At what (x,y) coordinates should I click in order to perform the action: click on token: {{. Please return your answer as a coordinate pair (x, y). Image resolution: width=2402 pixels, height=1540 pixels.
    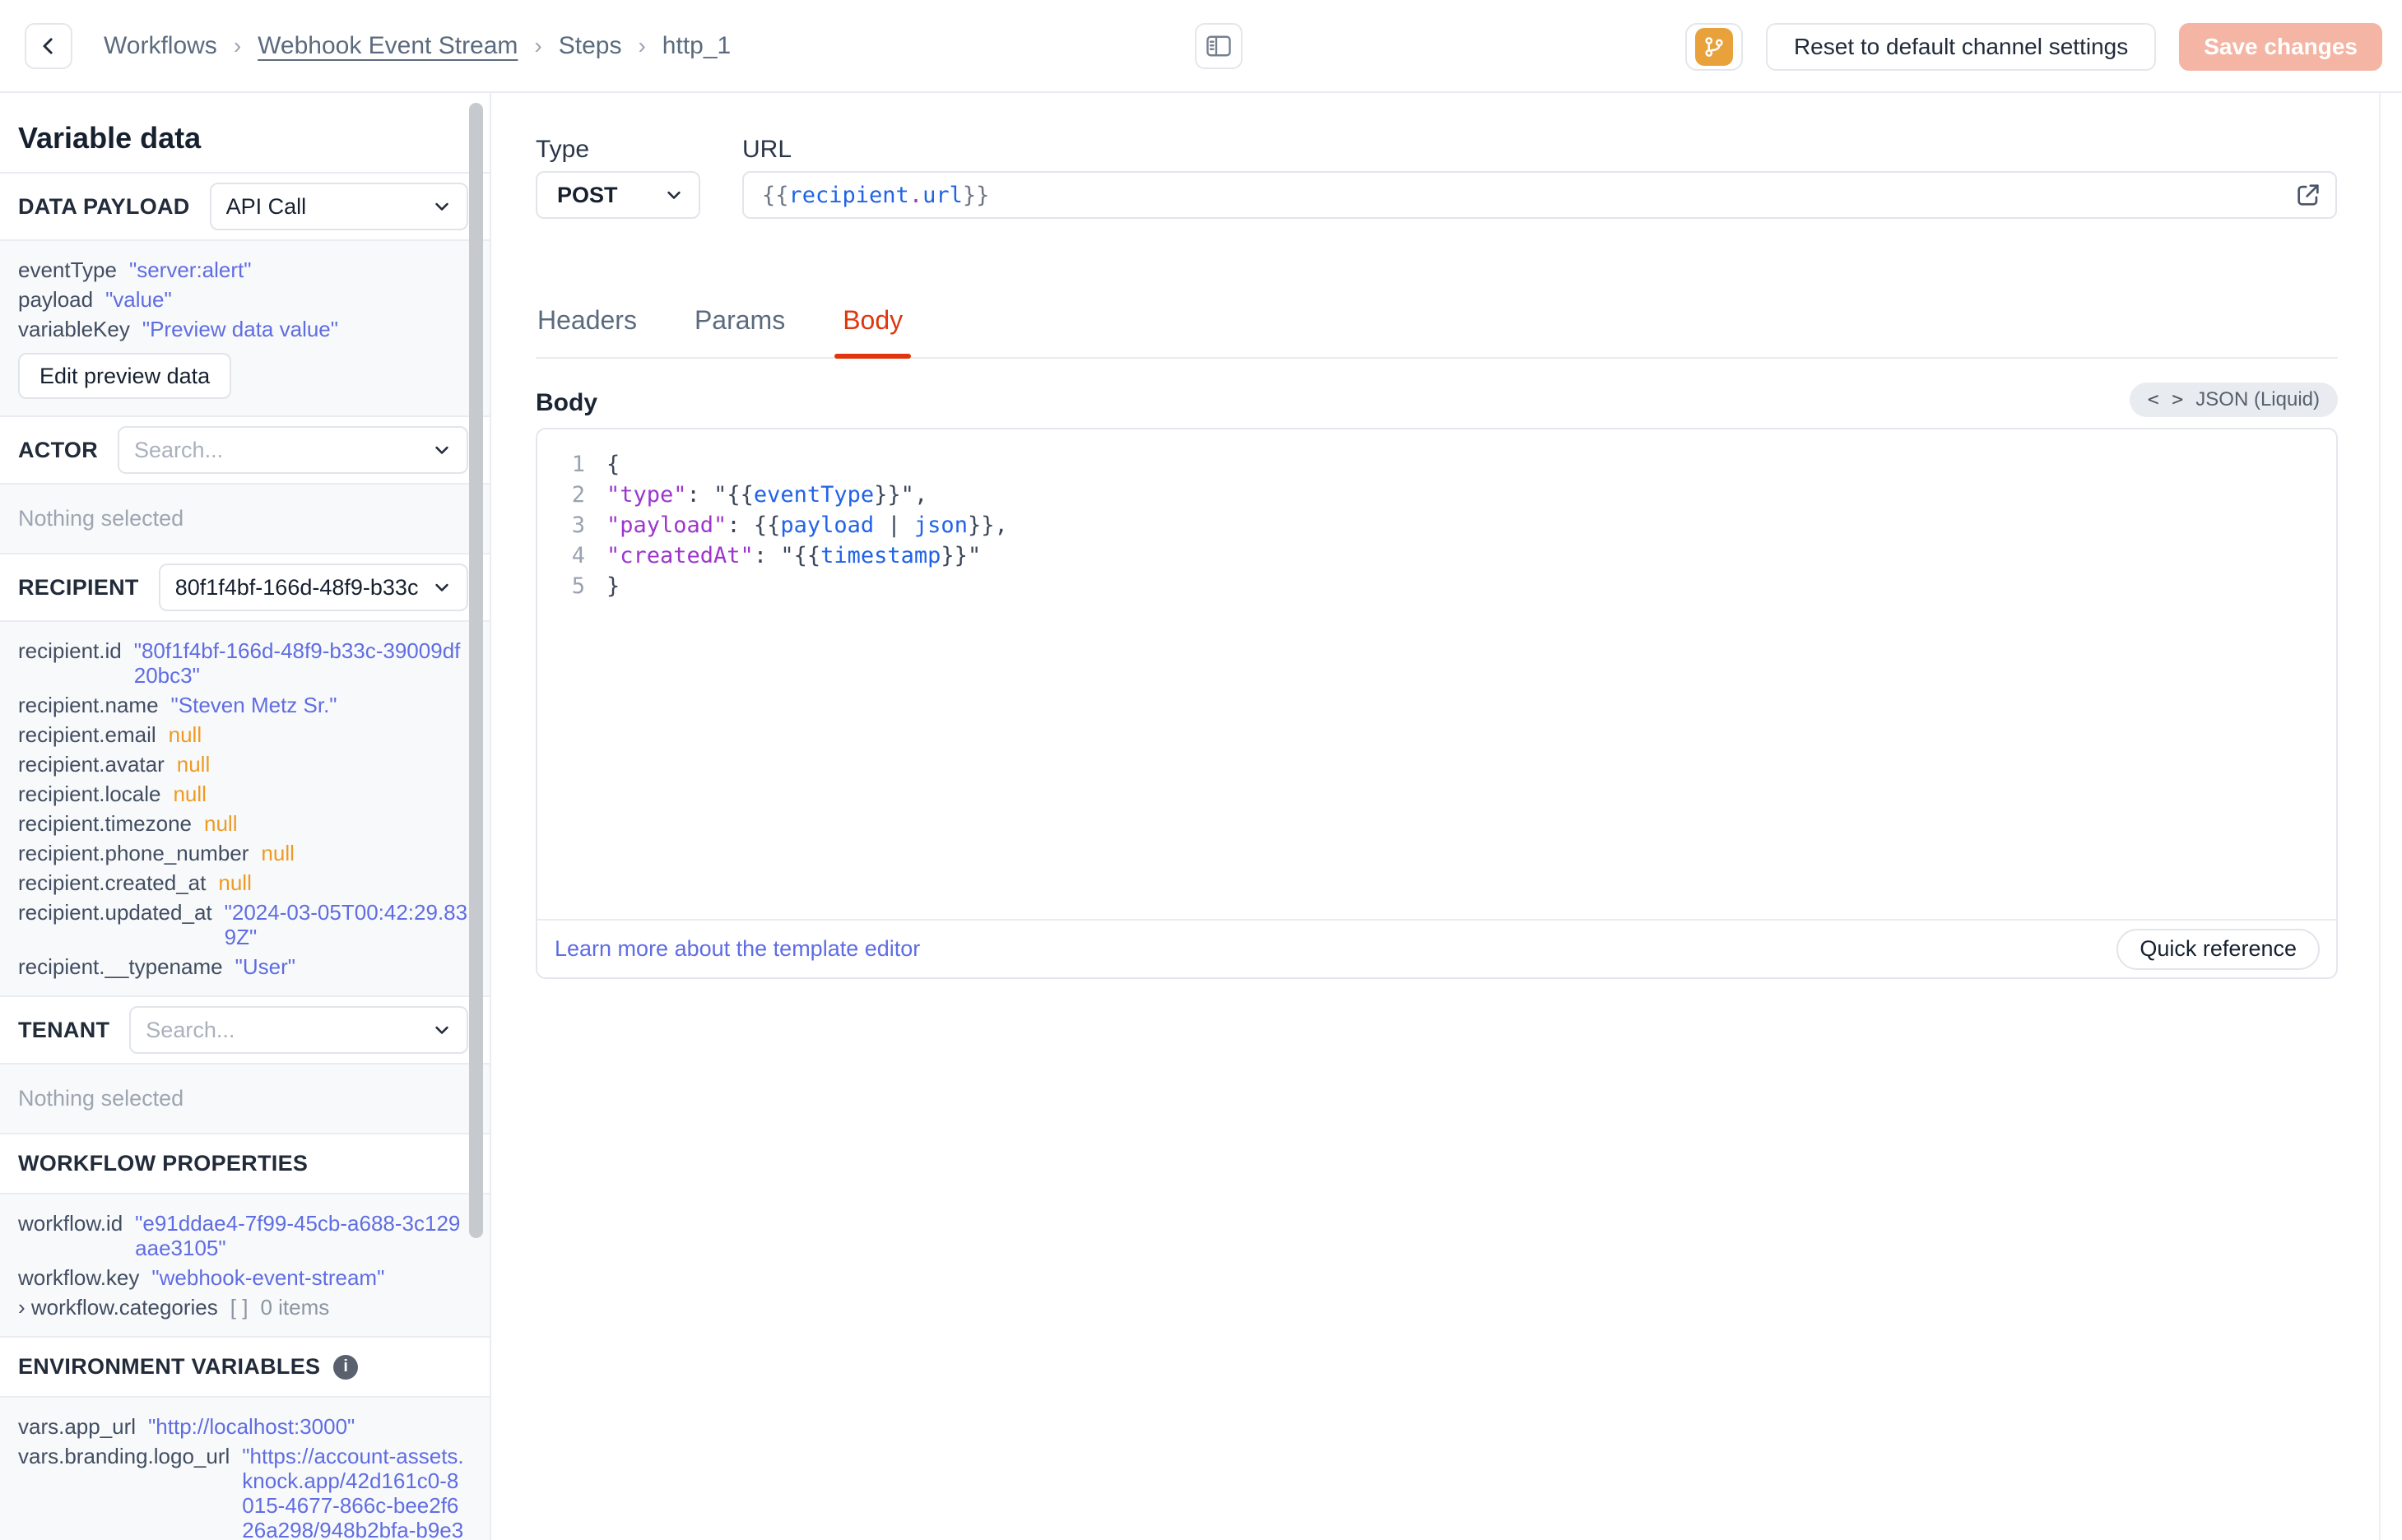
    Looking at the image, I should click on (775, 195).